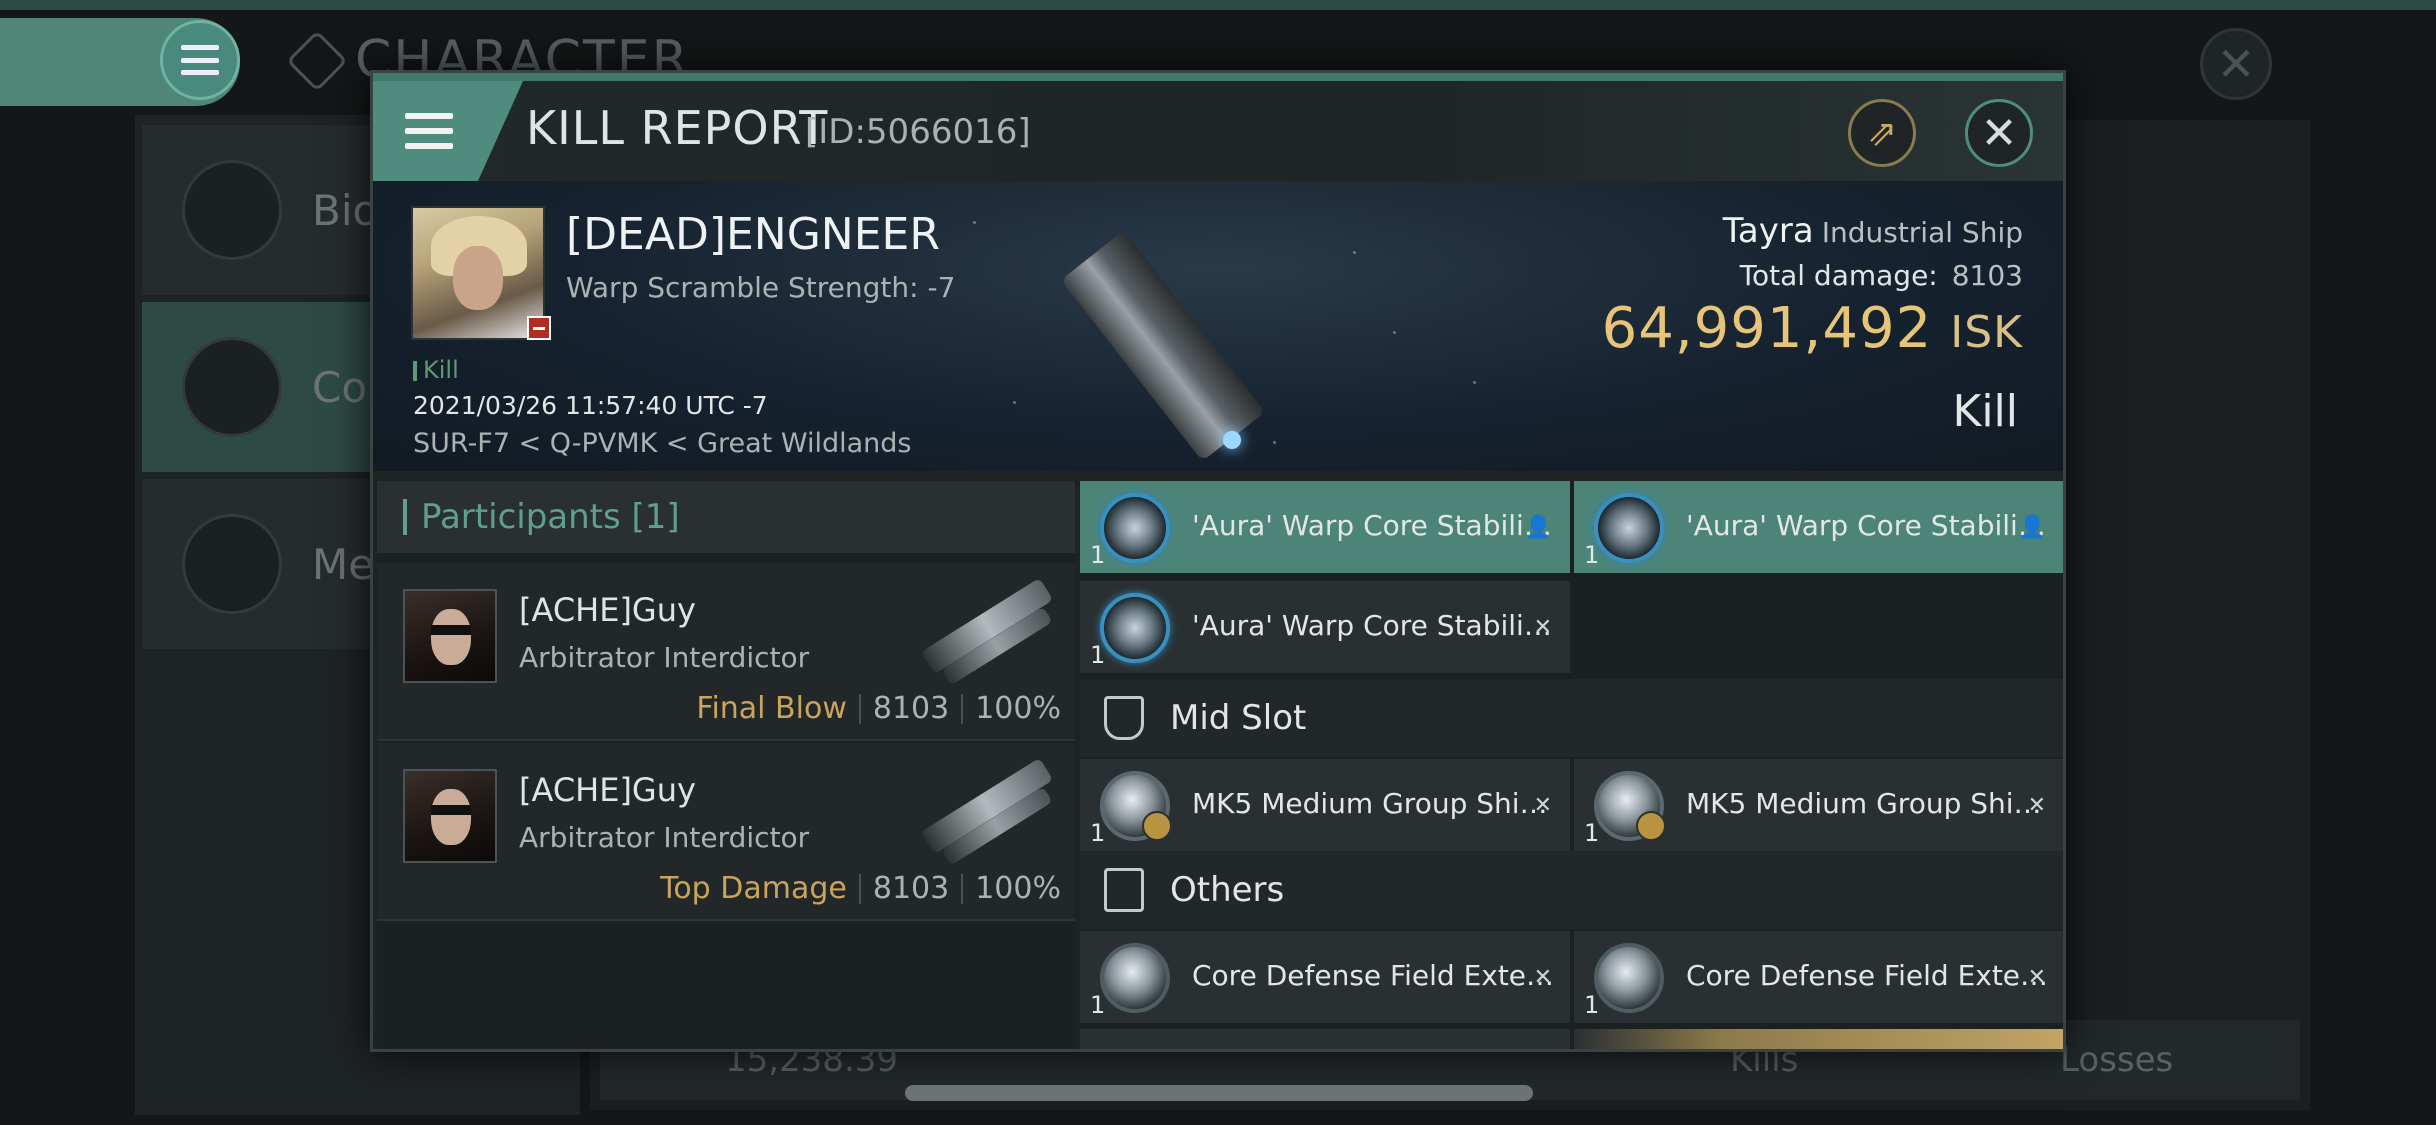 This screenshot has width=2436, height=1125. I want to click on share-button: ⇗, so click(1882, 133).